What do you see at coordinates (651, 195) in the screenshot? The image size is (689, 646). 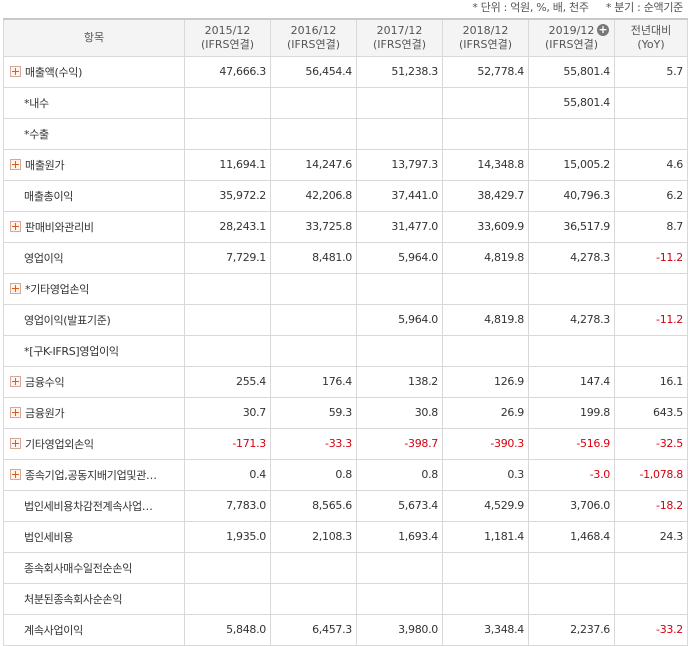 I see `yoy-cell: 6.2` at bounding box center [651, 195].